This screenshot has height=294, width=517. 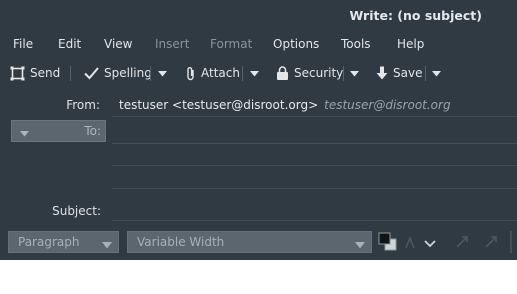 I want to click on save-button: Save, so click(x=399, y=73).